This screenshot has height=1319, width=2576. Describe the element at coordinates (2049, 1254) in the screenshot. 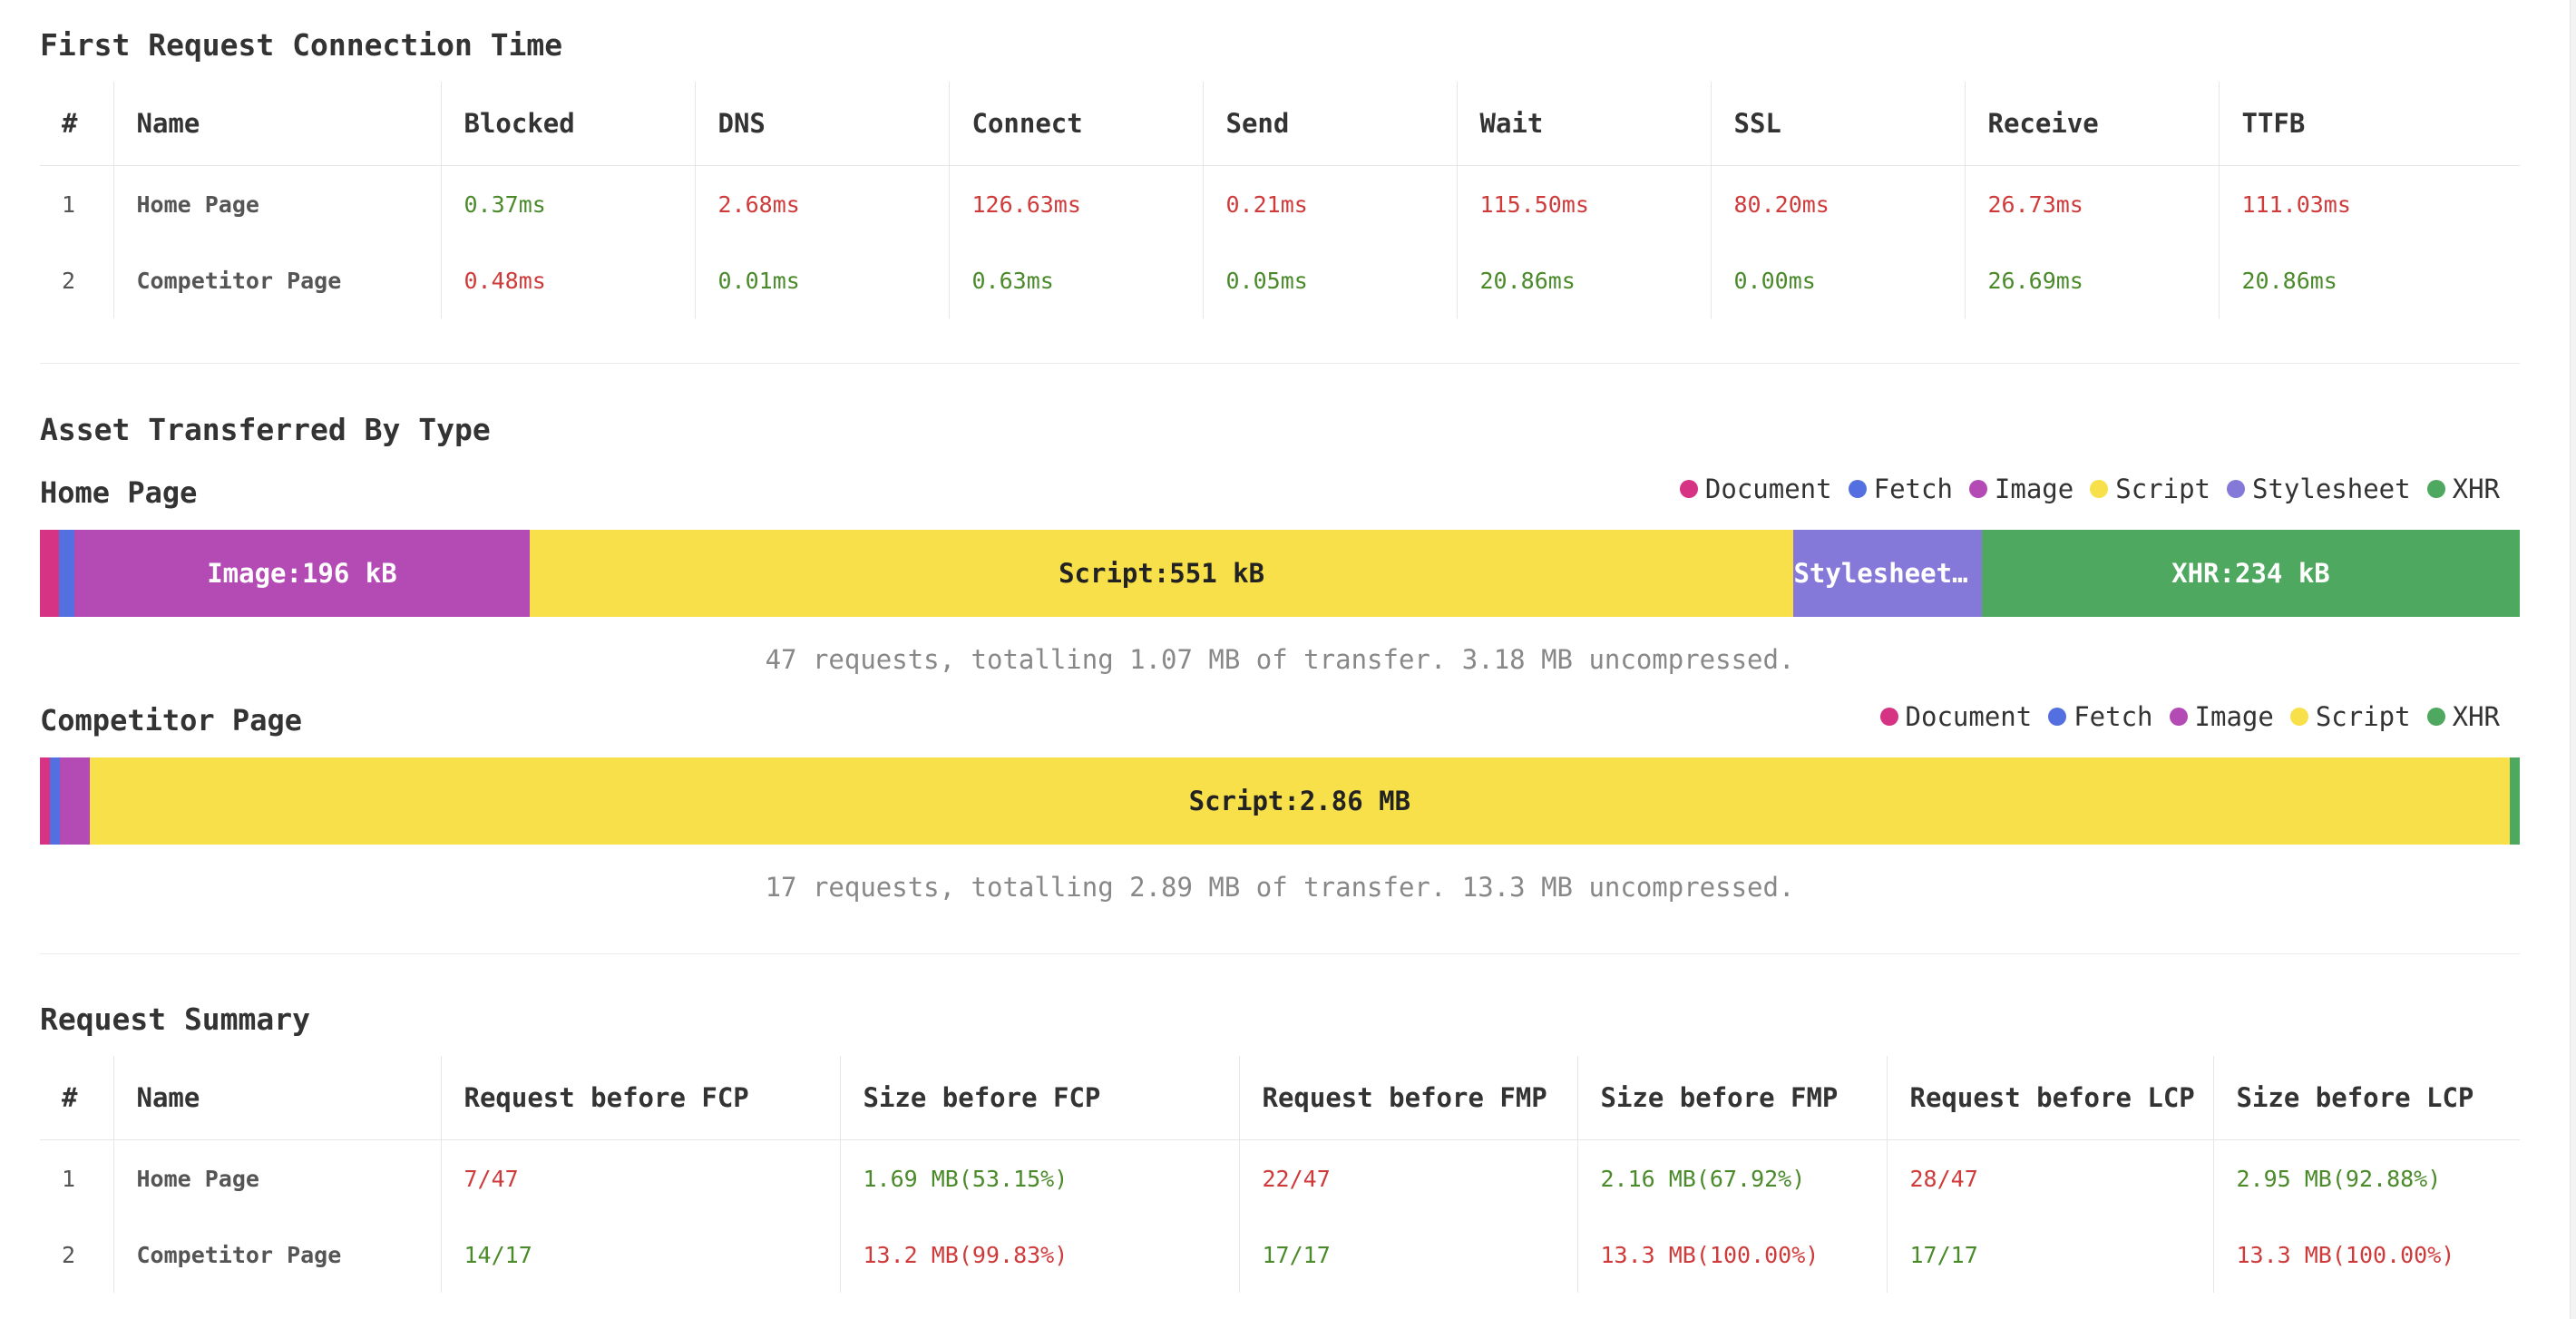

I see `cell-request-before-lcp: 17/17` at that location.